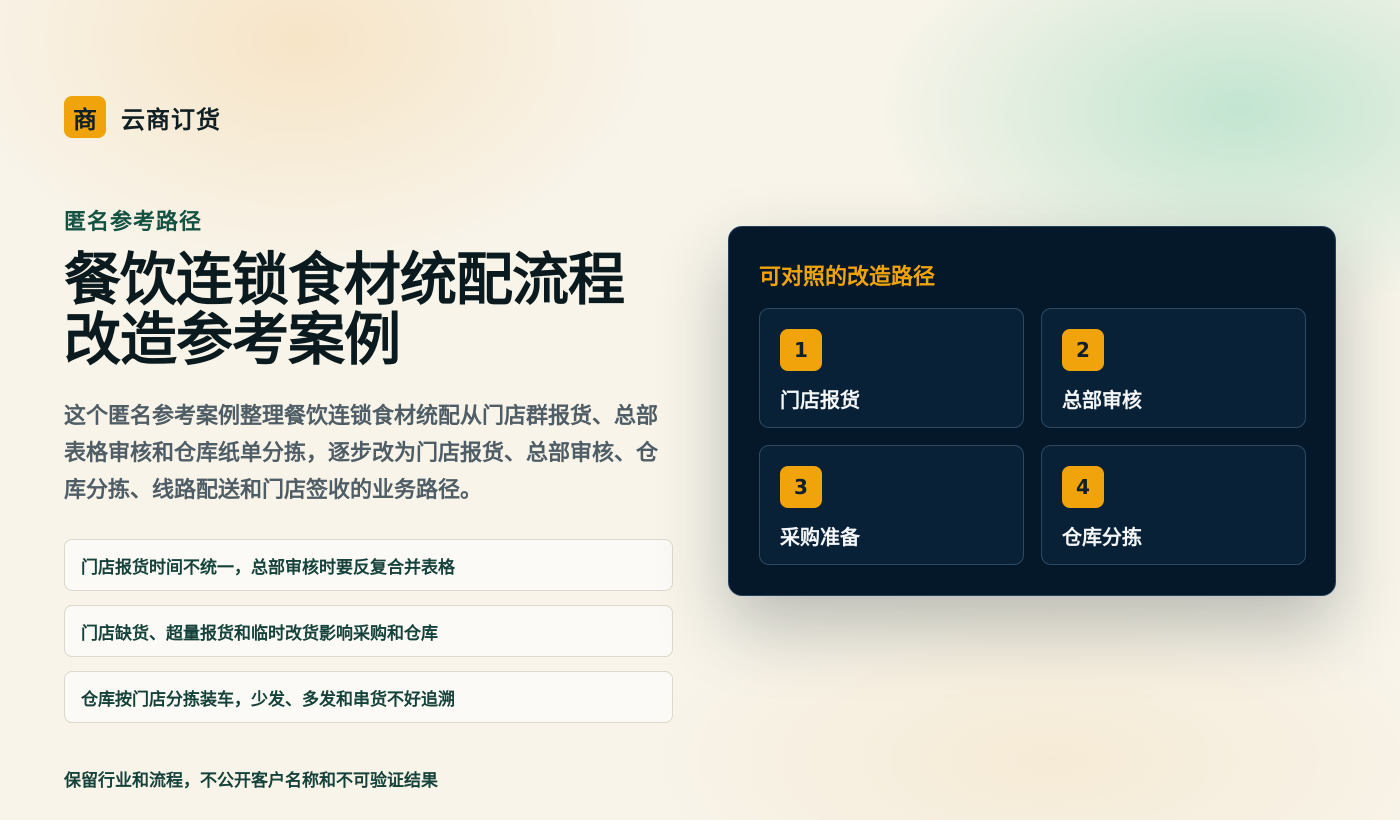  I want to click on pain-point-item: 仓库按门店分拣装车，少发、多发和串货不好追溯, so click(368, 697).